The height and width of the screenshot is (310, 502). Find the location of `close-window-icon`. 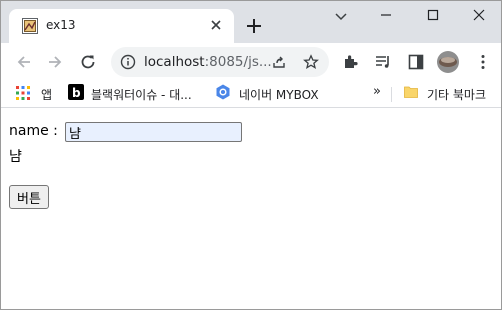

close-window-icon is located at coordinates (479, 15).